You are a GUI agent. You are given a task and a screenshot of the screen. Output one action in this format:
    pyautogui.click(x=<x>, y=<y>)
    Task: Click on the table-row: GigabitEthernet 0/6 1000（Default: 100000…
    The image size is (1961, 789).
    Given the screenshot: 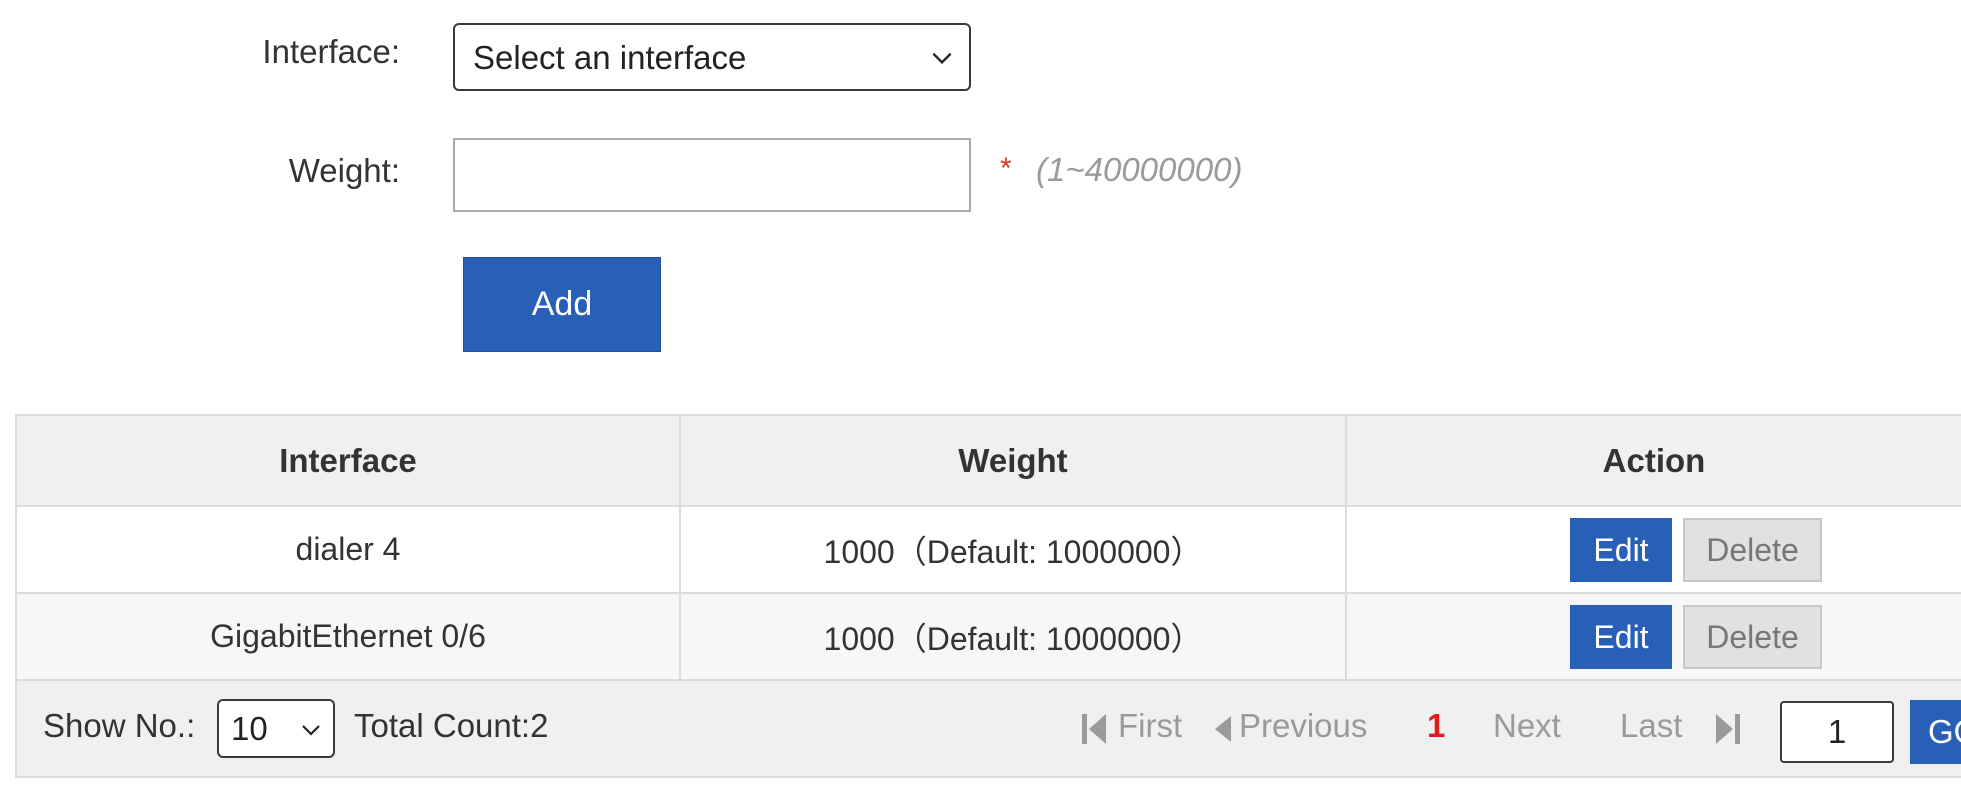 What is the action you would take?
    pyautogui.click(x=988, y=637)
    